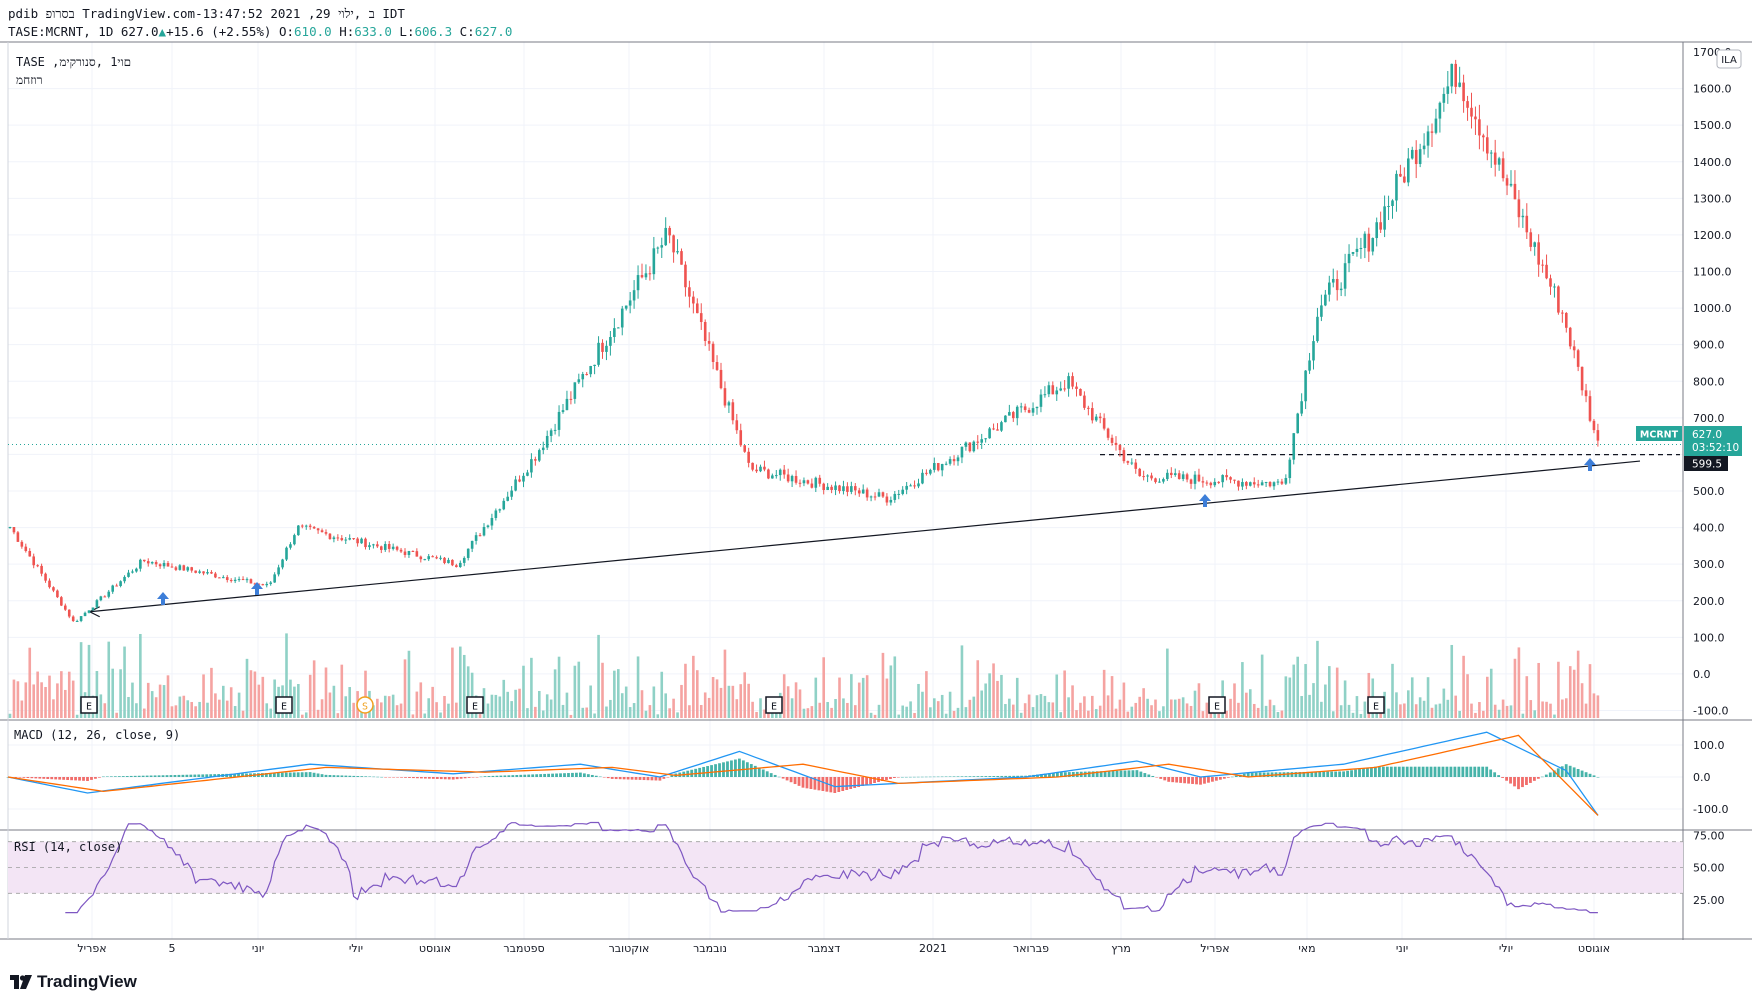 This screenshot has height=1001, width=1752. I want to click on price-tag-countdown: 03:52:10, so click(1715, 448).